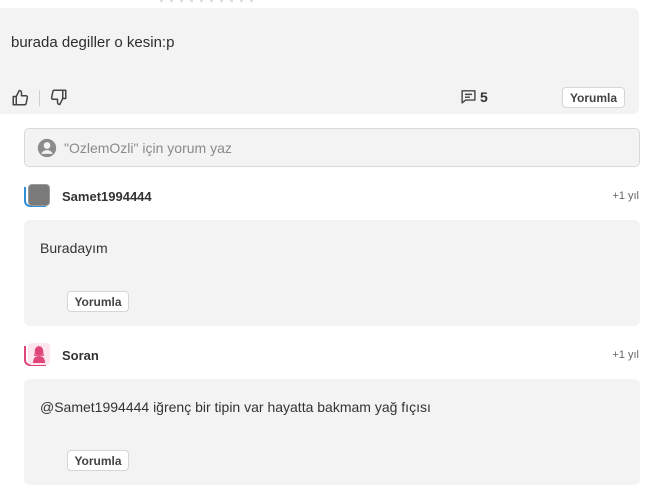 This screenshot has height=500, width=661. I want to click on comment-count: 5, so click(474, 96).